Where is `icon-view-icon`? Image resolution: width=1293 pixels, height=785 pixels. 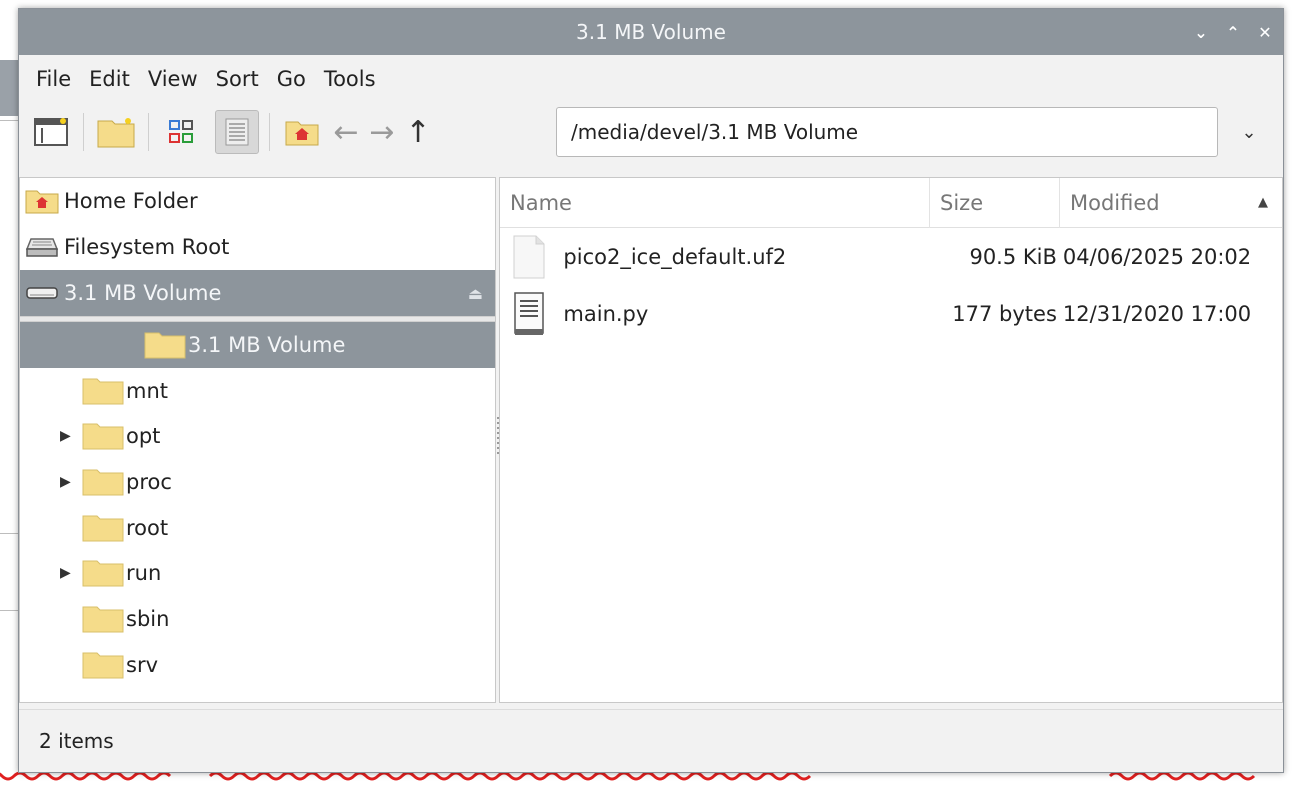
icon-view-icon is located at coordinates (181, 131).